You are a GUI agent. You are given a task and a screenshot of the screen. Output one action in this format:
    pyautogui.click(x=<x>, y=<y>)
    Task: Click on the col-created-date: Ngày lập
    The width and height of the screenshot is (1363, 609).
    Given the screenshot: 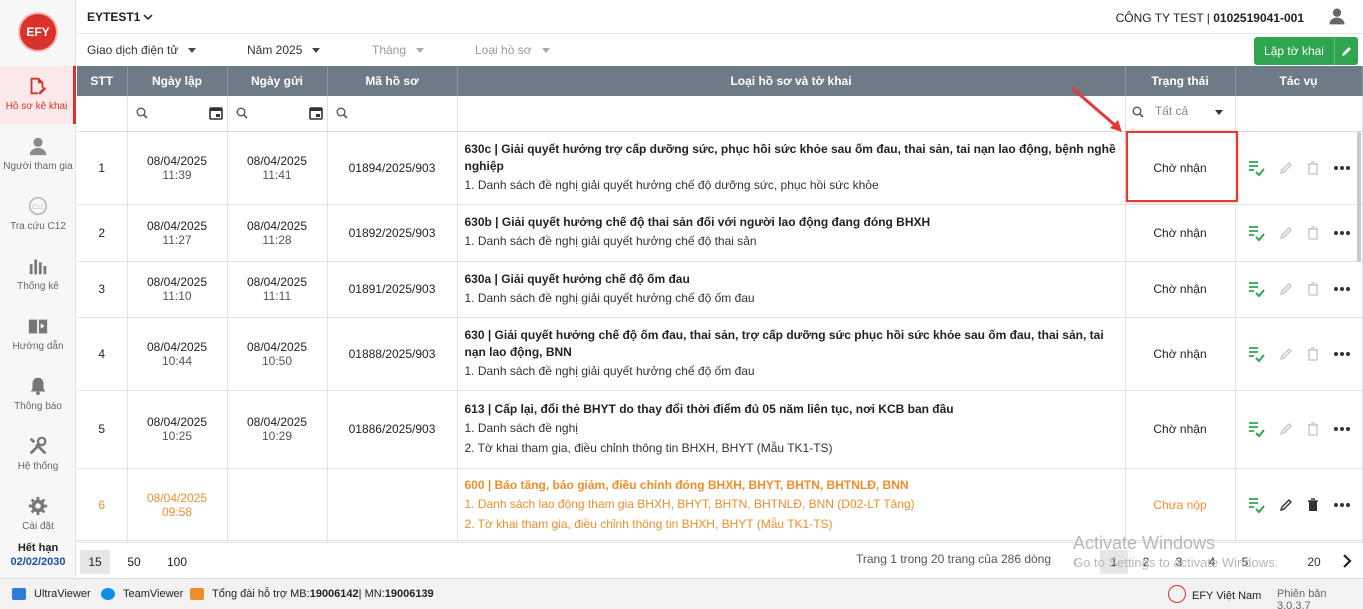 What is the action you would take?
    pyautogui.click(x=177, y=81)
    